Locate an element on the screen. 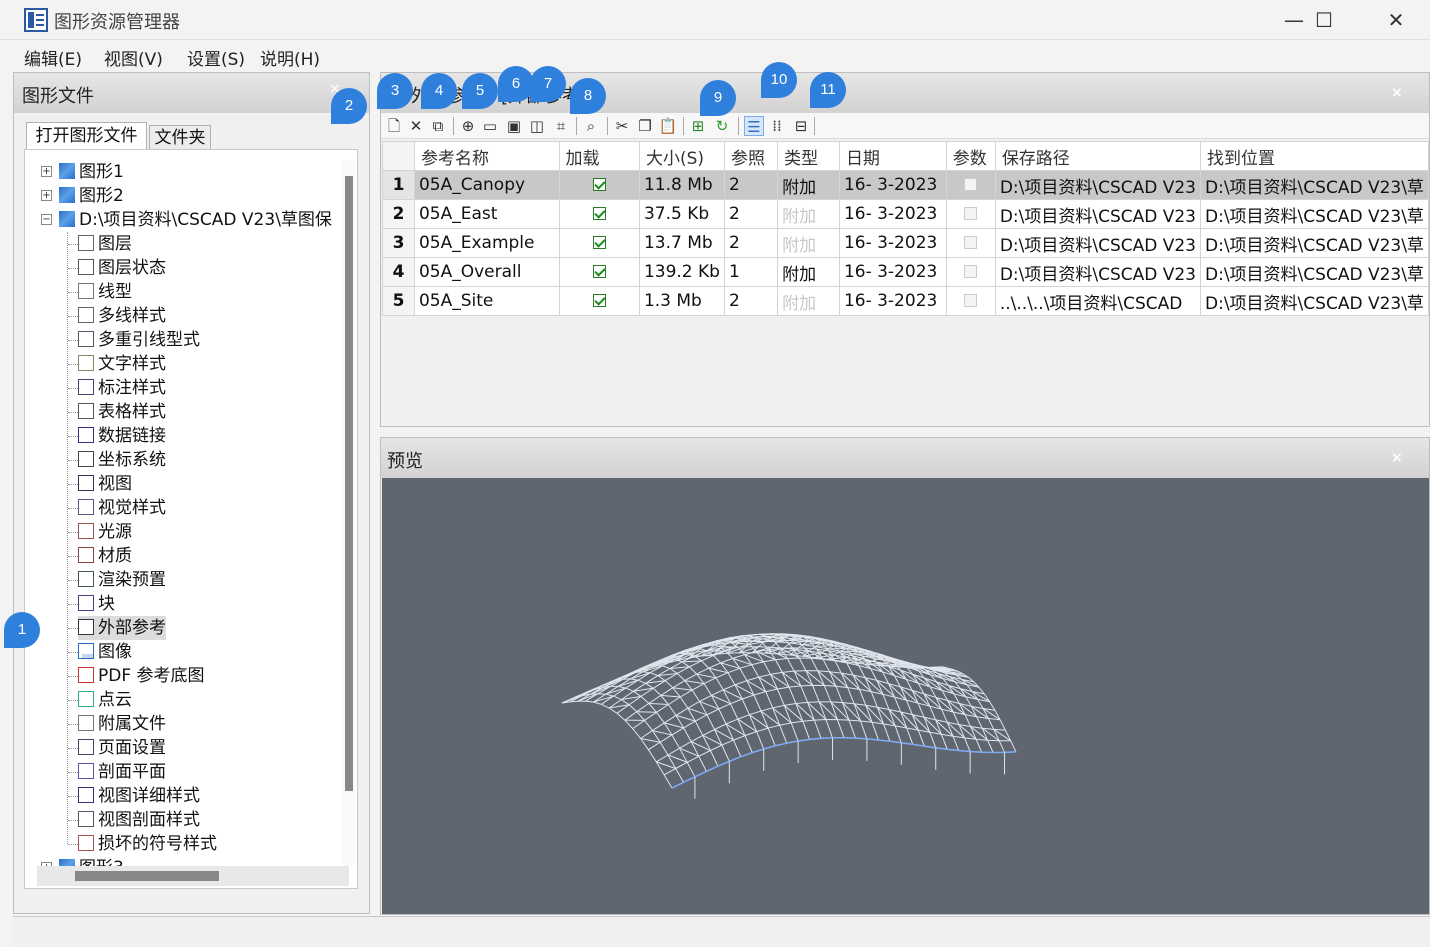 The height and width of the screenshot is (947, 1430). detach-icon: ◫ is located at coordinates (537, 126).